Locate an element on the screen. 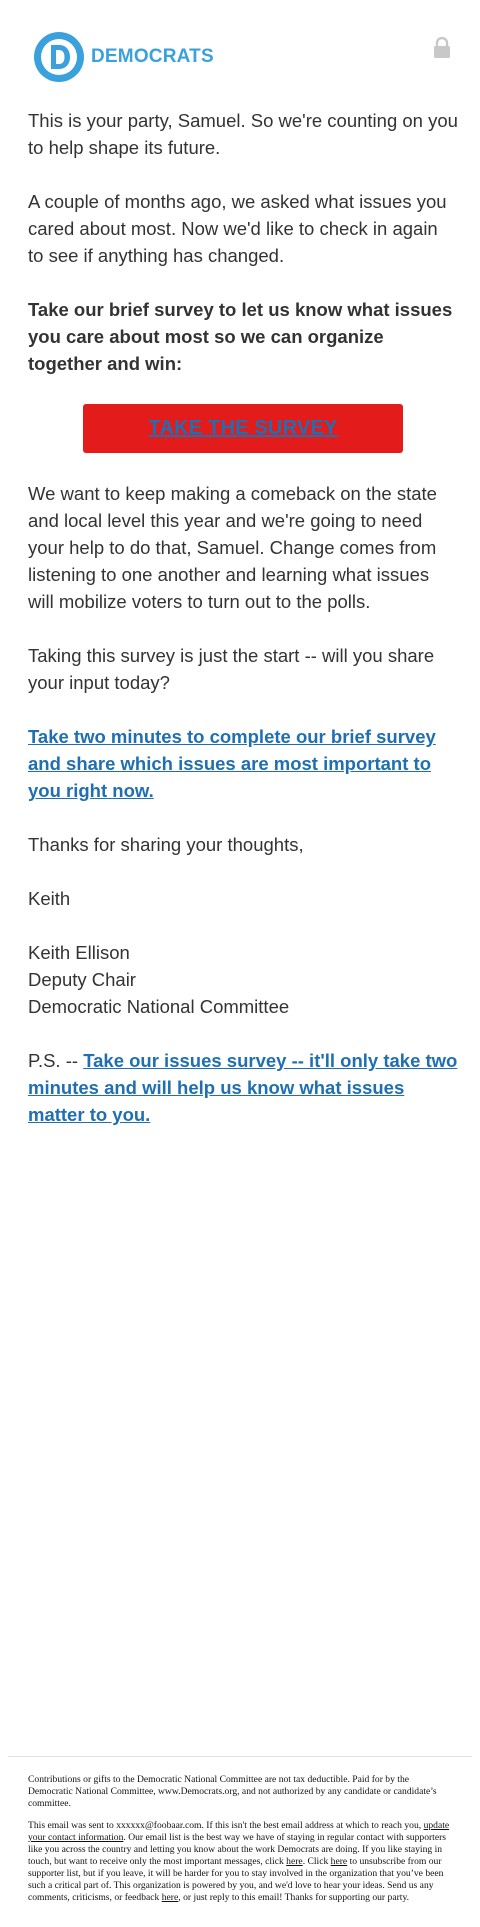  cta-container: TAKE THE SURVEY is located at coordinates (243, 428).